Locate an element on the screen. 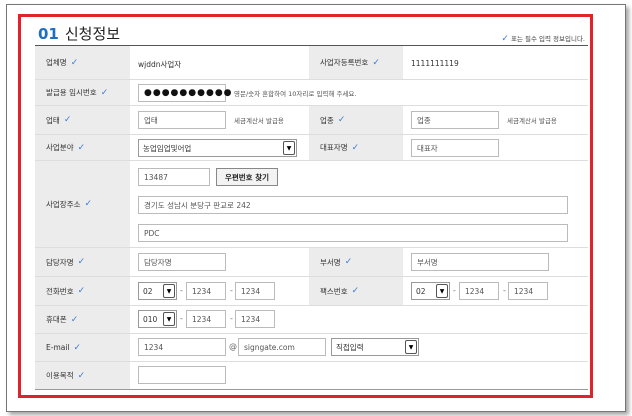  label-temp-pw: 발급용 임시번호 ✓ is located at coordinates (82, 92).